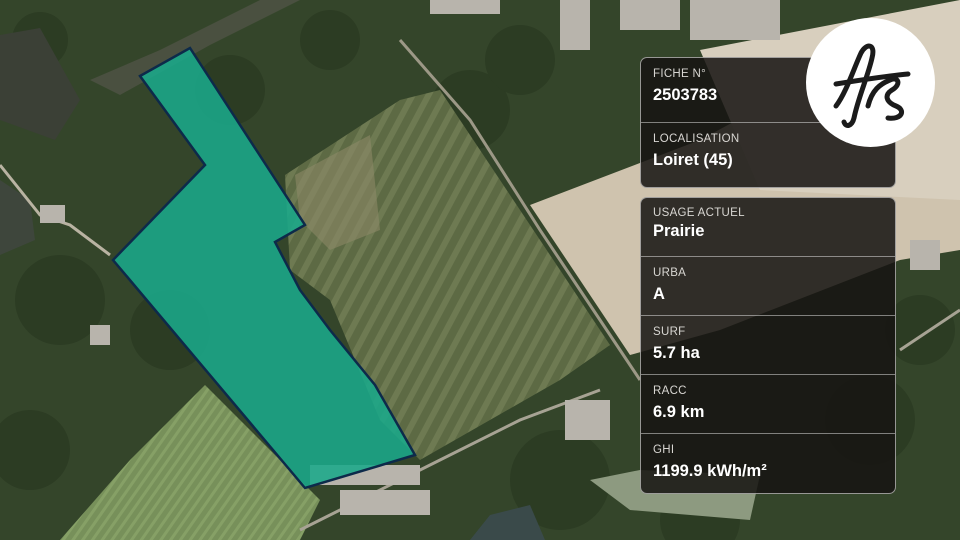 The width and height of the screenshot is (960, 540). I want to click on info-value: A, so click(659, 294).